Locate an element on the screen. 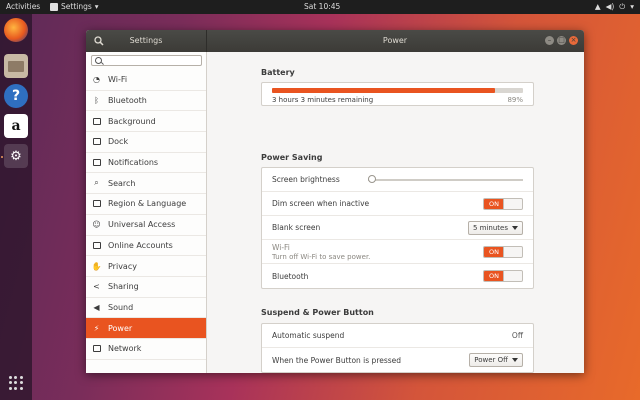  sidebar-item-label: Online Accounts is located at coordinates (140, 245).